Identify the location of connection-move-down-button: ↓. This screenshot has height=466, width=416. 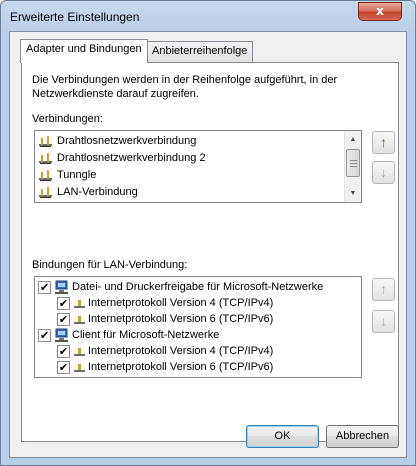
(383, 172).